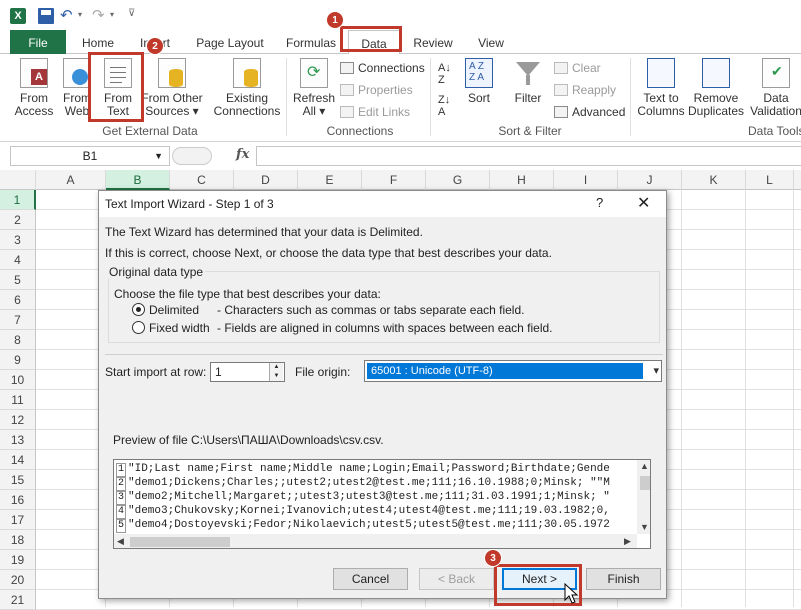 The width and height of the screenshot is (801, 610). I want to click on column-header-k: K, so click(714, 180).